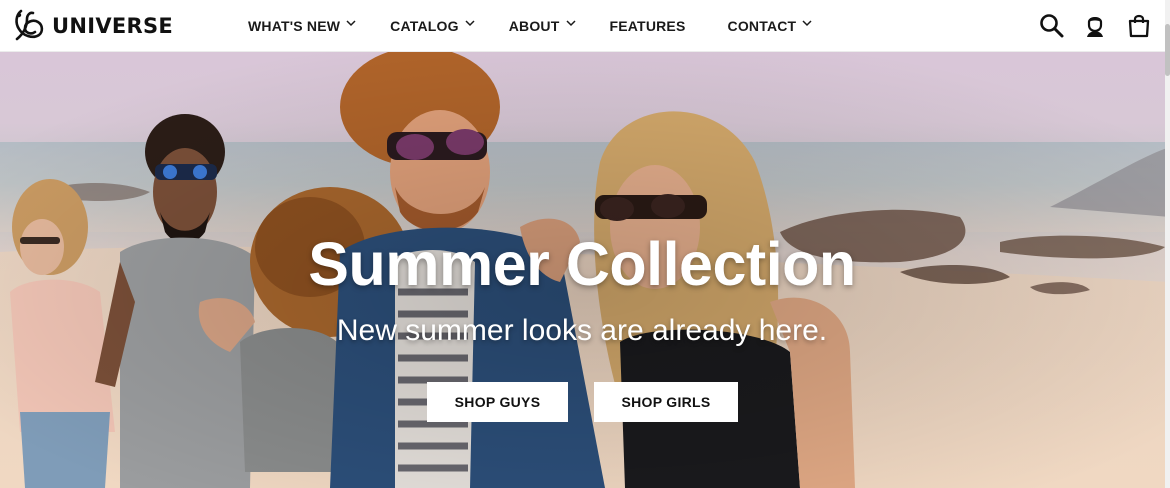  Describe the element at coordinates (294, 26) in the screenshot. I see `nav-label: WHAT'S NEW` at that location.